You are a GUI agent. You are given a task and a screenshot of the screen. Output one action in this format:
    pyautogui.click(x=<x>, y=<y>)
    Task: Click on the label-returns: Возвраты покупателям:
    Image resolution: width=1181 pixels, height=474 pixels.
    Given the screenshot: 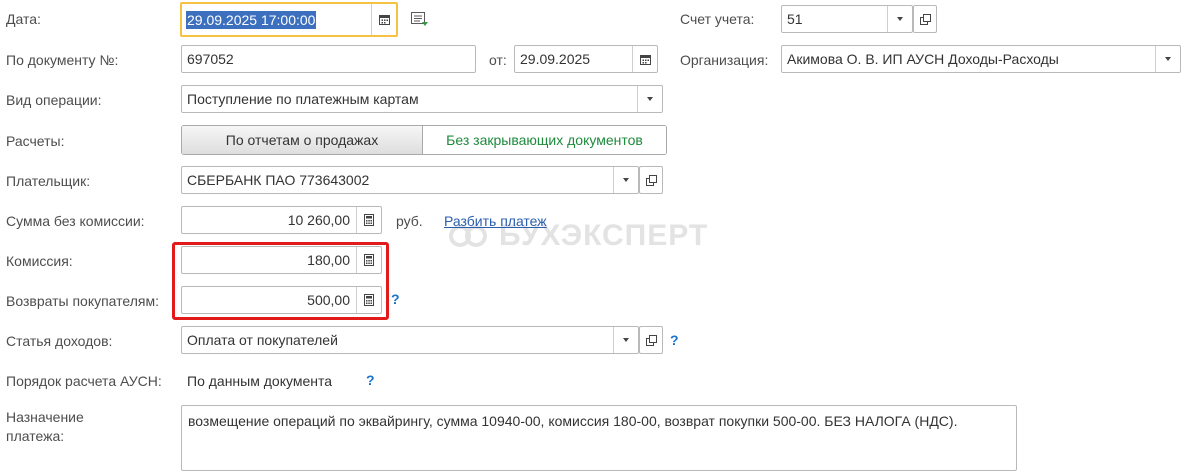 What is the action you would take?
    pyautogui.click(x=83, y=301)
    